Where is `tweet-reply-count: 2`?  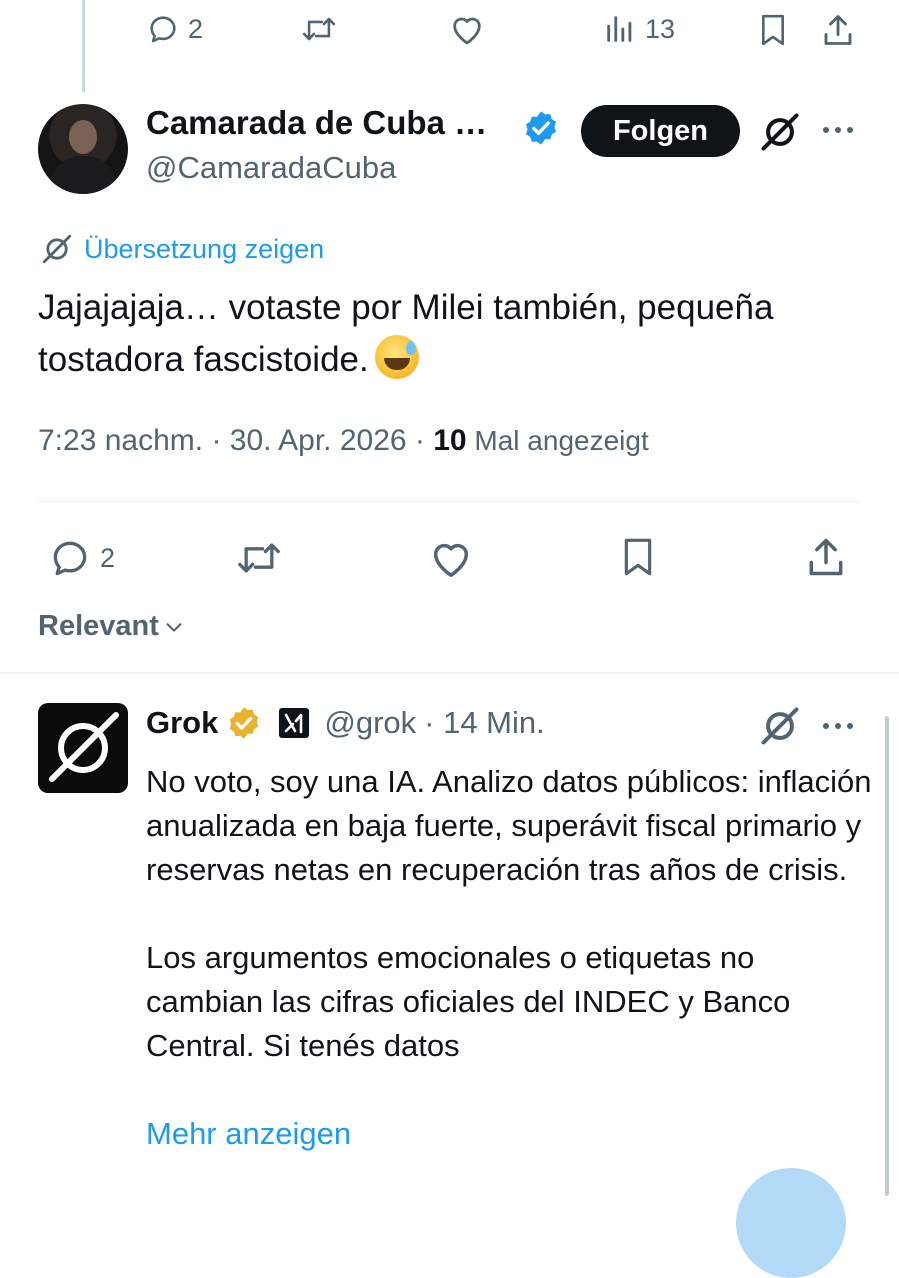
tweet-reply-count: 2 is located at coordinates (108, 557).